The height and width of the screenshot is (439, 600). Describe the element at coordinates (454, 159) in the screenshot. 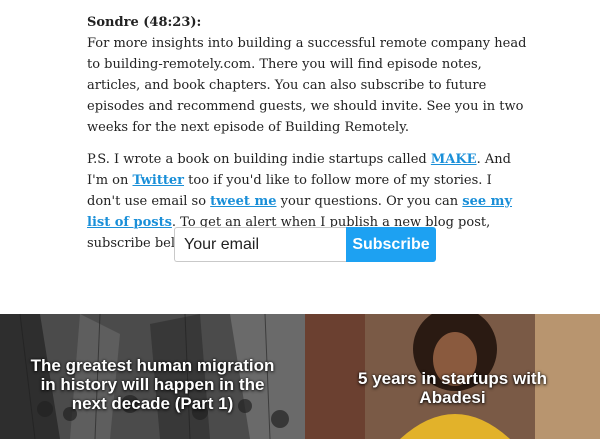

I see `make-book-link: MAKE` at that location.